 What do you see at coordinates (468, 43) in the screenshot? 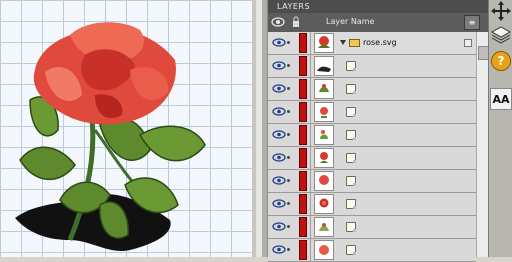
I see `group-target-icon` at bounding box center [468, 43].